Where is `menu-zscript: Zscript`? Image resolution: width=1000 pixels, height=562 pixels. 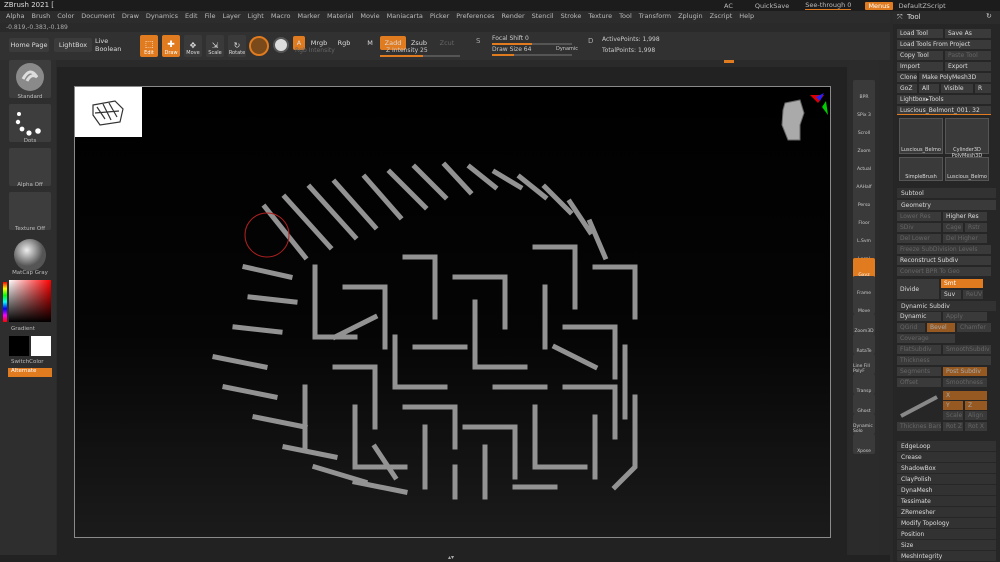 menu-zscript: Zscript is located at coordinates (721, 17).